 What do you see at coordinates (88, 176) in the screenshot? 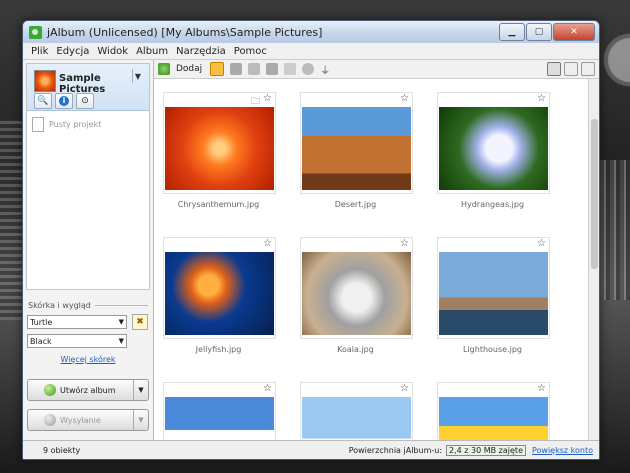
I see `album-explorer: Sample Pictures ▼ 🔍 i ⊙ Pusty projekt` at bounding box center [88, 176].